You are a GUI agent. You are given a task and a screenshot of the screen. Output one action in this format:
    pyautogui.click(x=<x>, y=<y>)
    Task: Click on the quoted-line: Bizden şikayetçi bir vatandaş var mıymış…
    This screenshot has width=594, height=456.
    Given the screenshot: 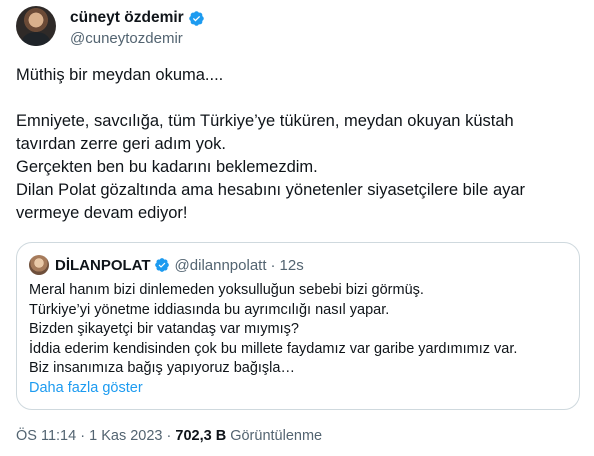 What is the action you would take?
    pyautogui.click(x=164, y=329)
    